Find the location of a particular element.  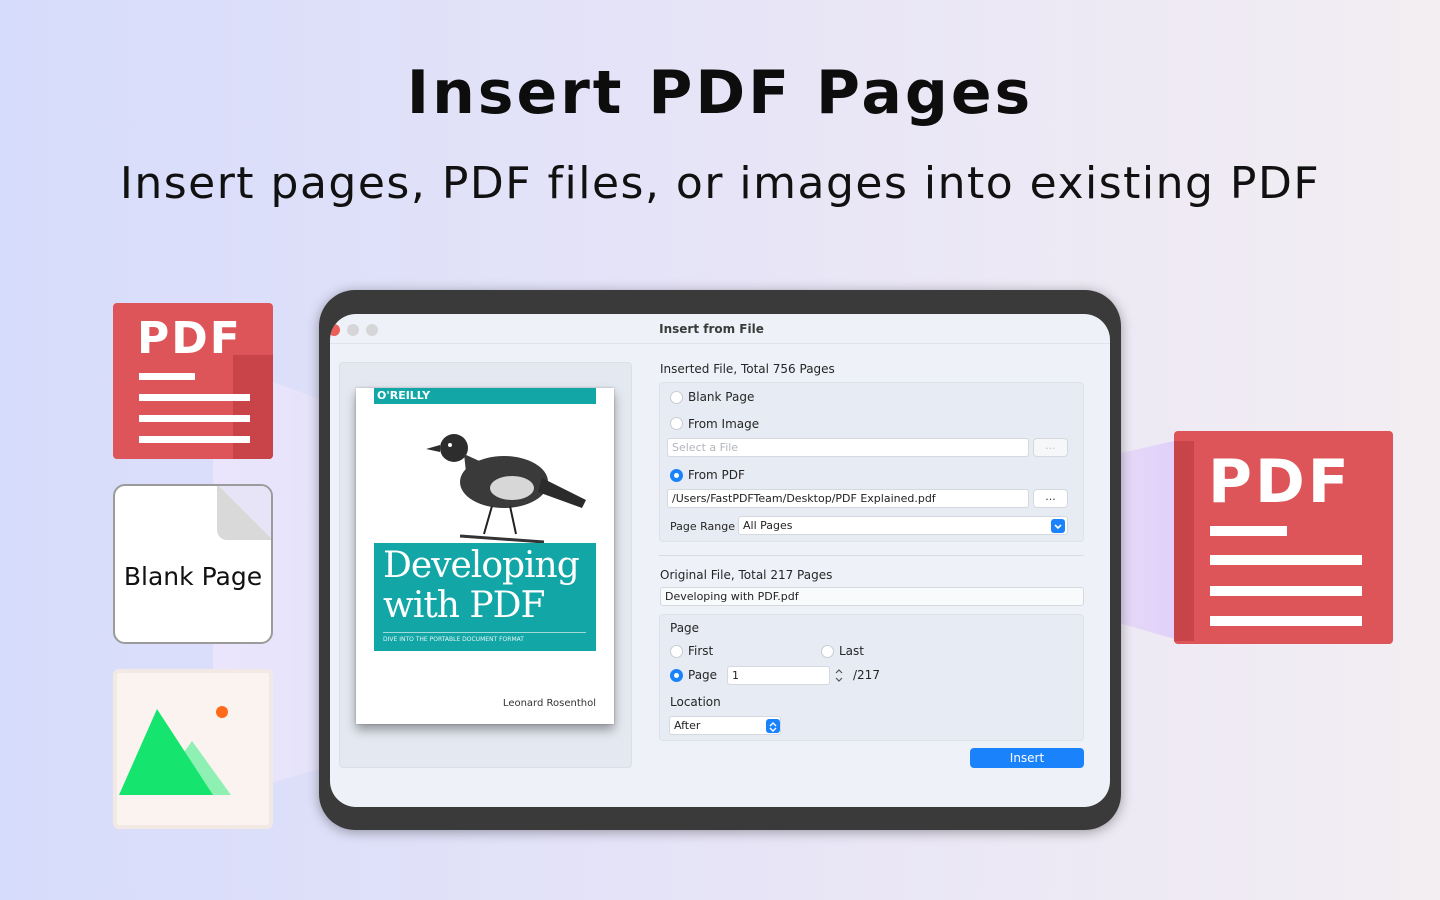

radio-page is located at coordinates (676, 675).